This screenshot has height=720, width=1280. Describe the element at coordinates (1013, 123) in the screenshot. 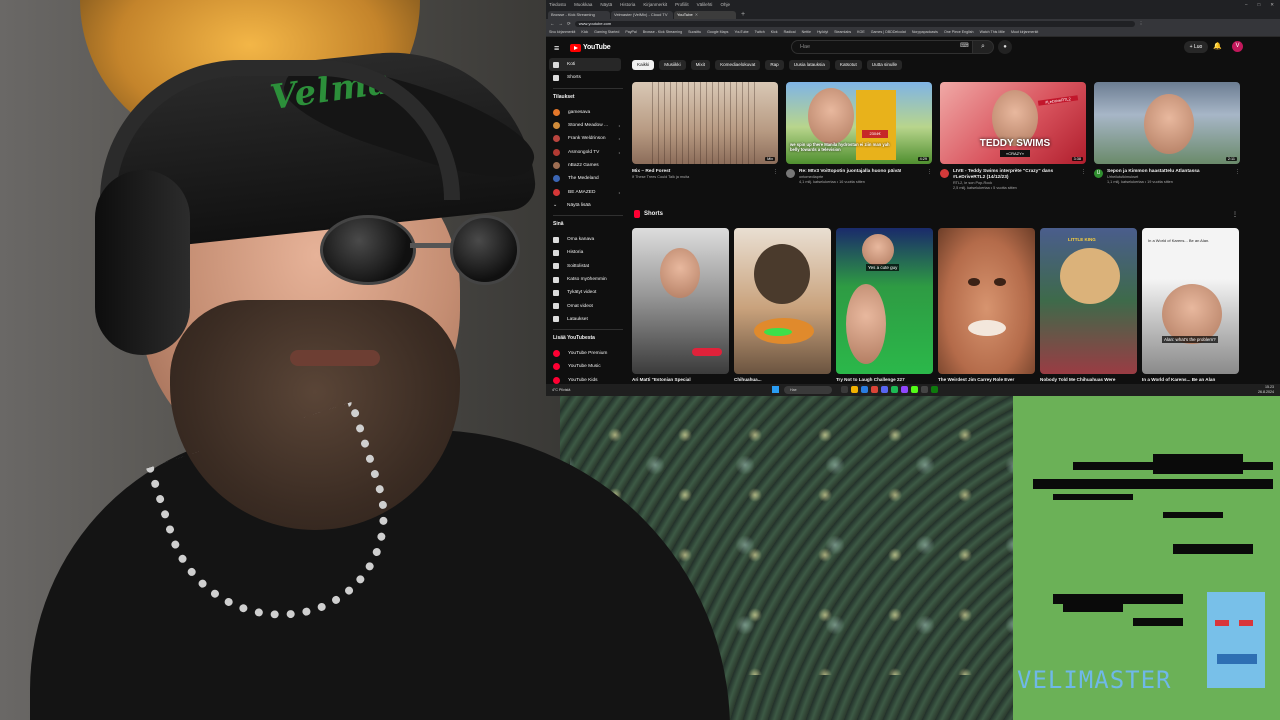

I see `video-thumbnail: #LeDriveRTL2 TEDDY SWIMS «CRAZY» 3:38` at that location.